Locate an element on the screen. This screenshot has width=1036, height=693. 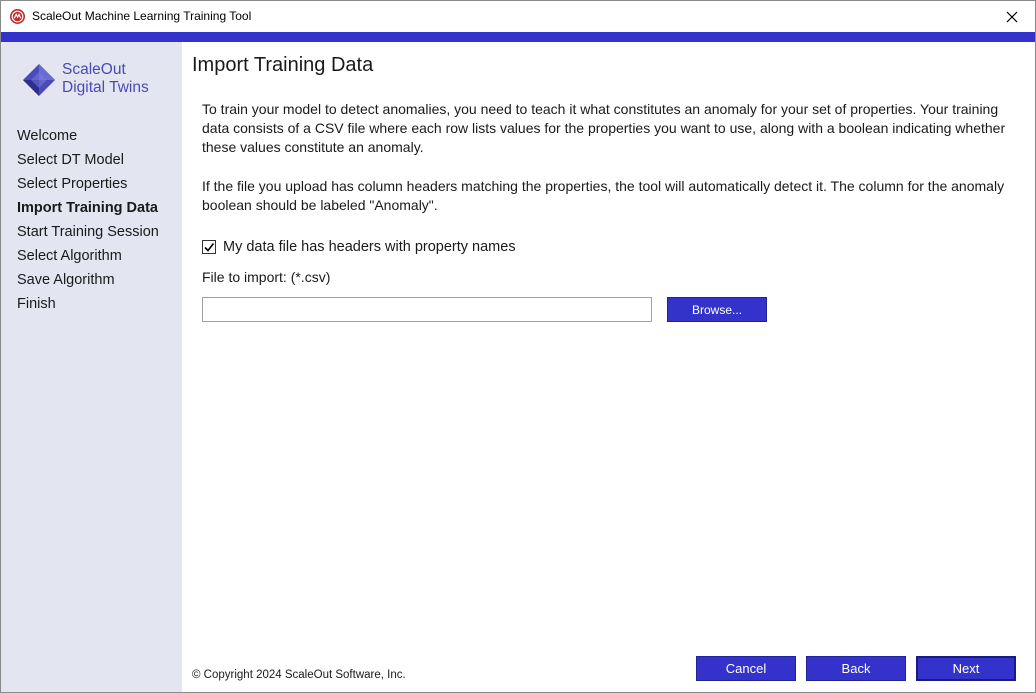
page-title: Import Training Data is located at coordinates (283, 65).